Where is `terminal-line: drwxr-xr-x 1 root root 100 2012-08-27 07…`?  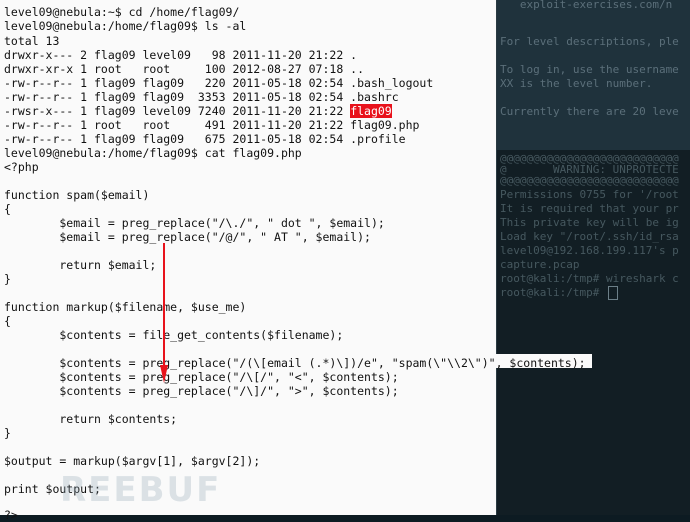
terminal-line: drwxr-xr-x 1 root root 100 2012-08-27 07… is located at coordinates (184, 69).